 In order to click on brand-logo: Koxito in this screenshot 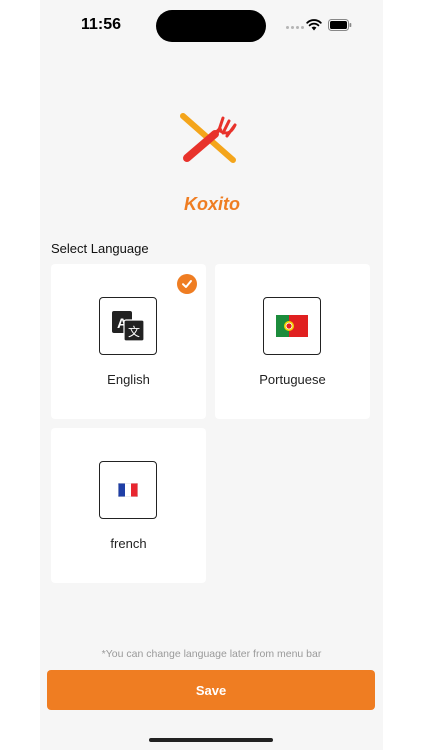, I will do `click(212, 204)`.